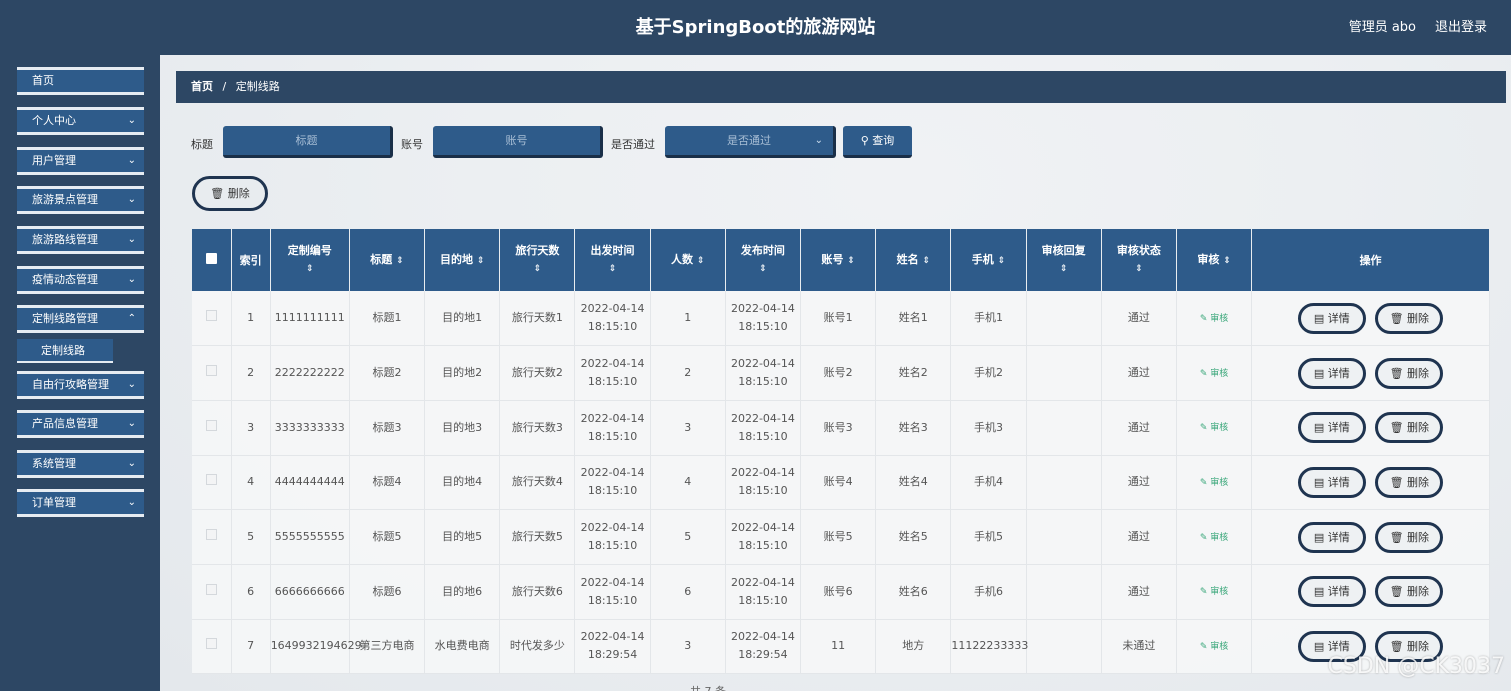 The height and width of the screenshot is (691, 1511). What do you see at coordinates (65, 351) in the screenshot?
I see `sidebar-subitem-custom-route: 定制线路` at bounding box center [65, 351].